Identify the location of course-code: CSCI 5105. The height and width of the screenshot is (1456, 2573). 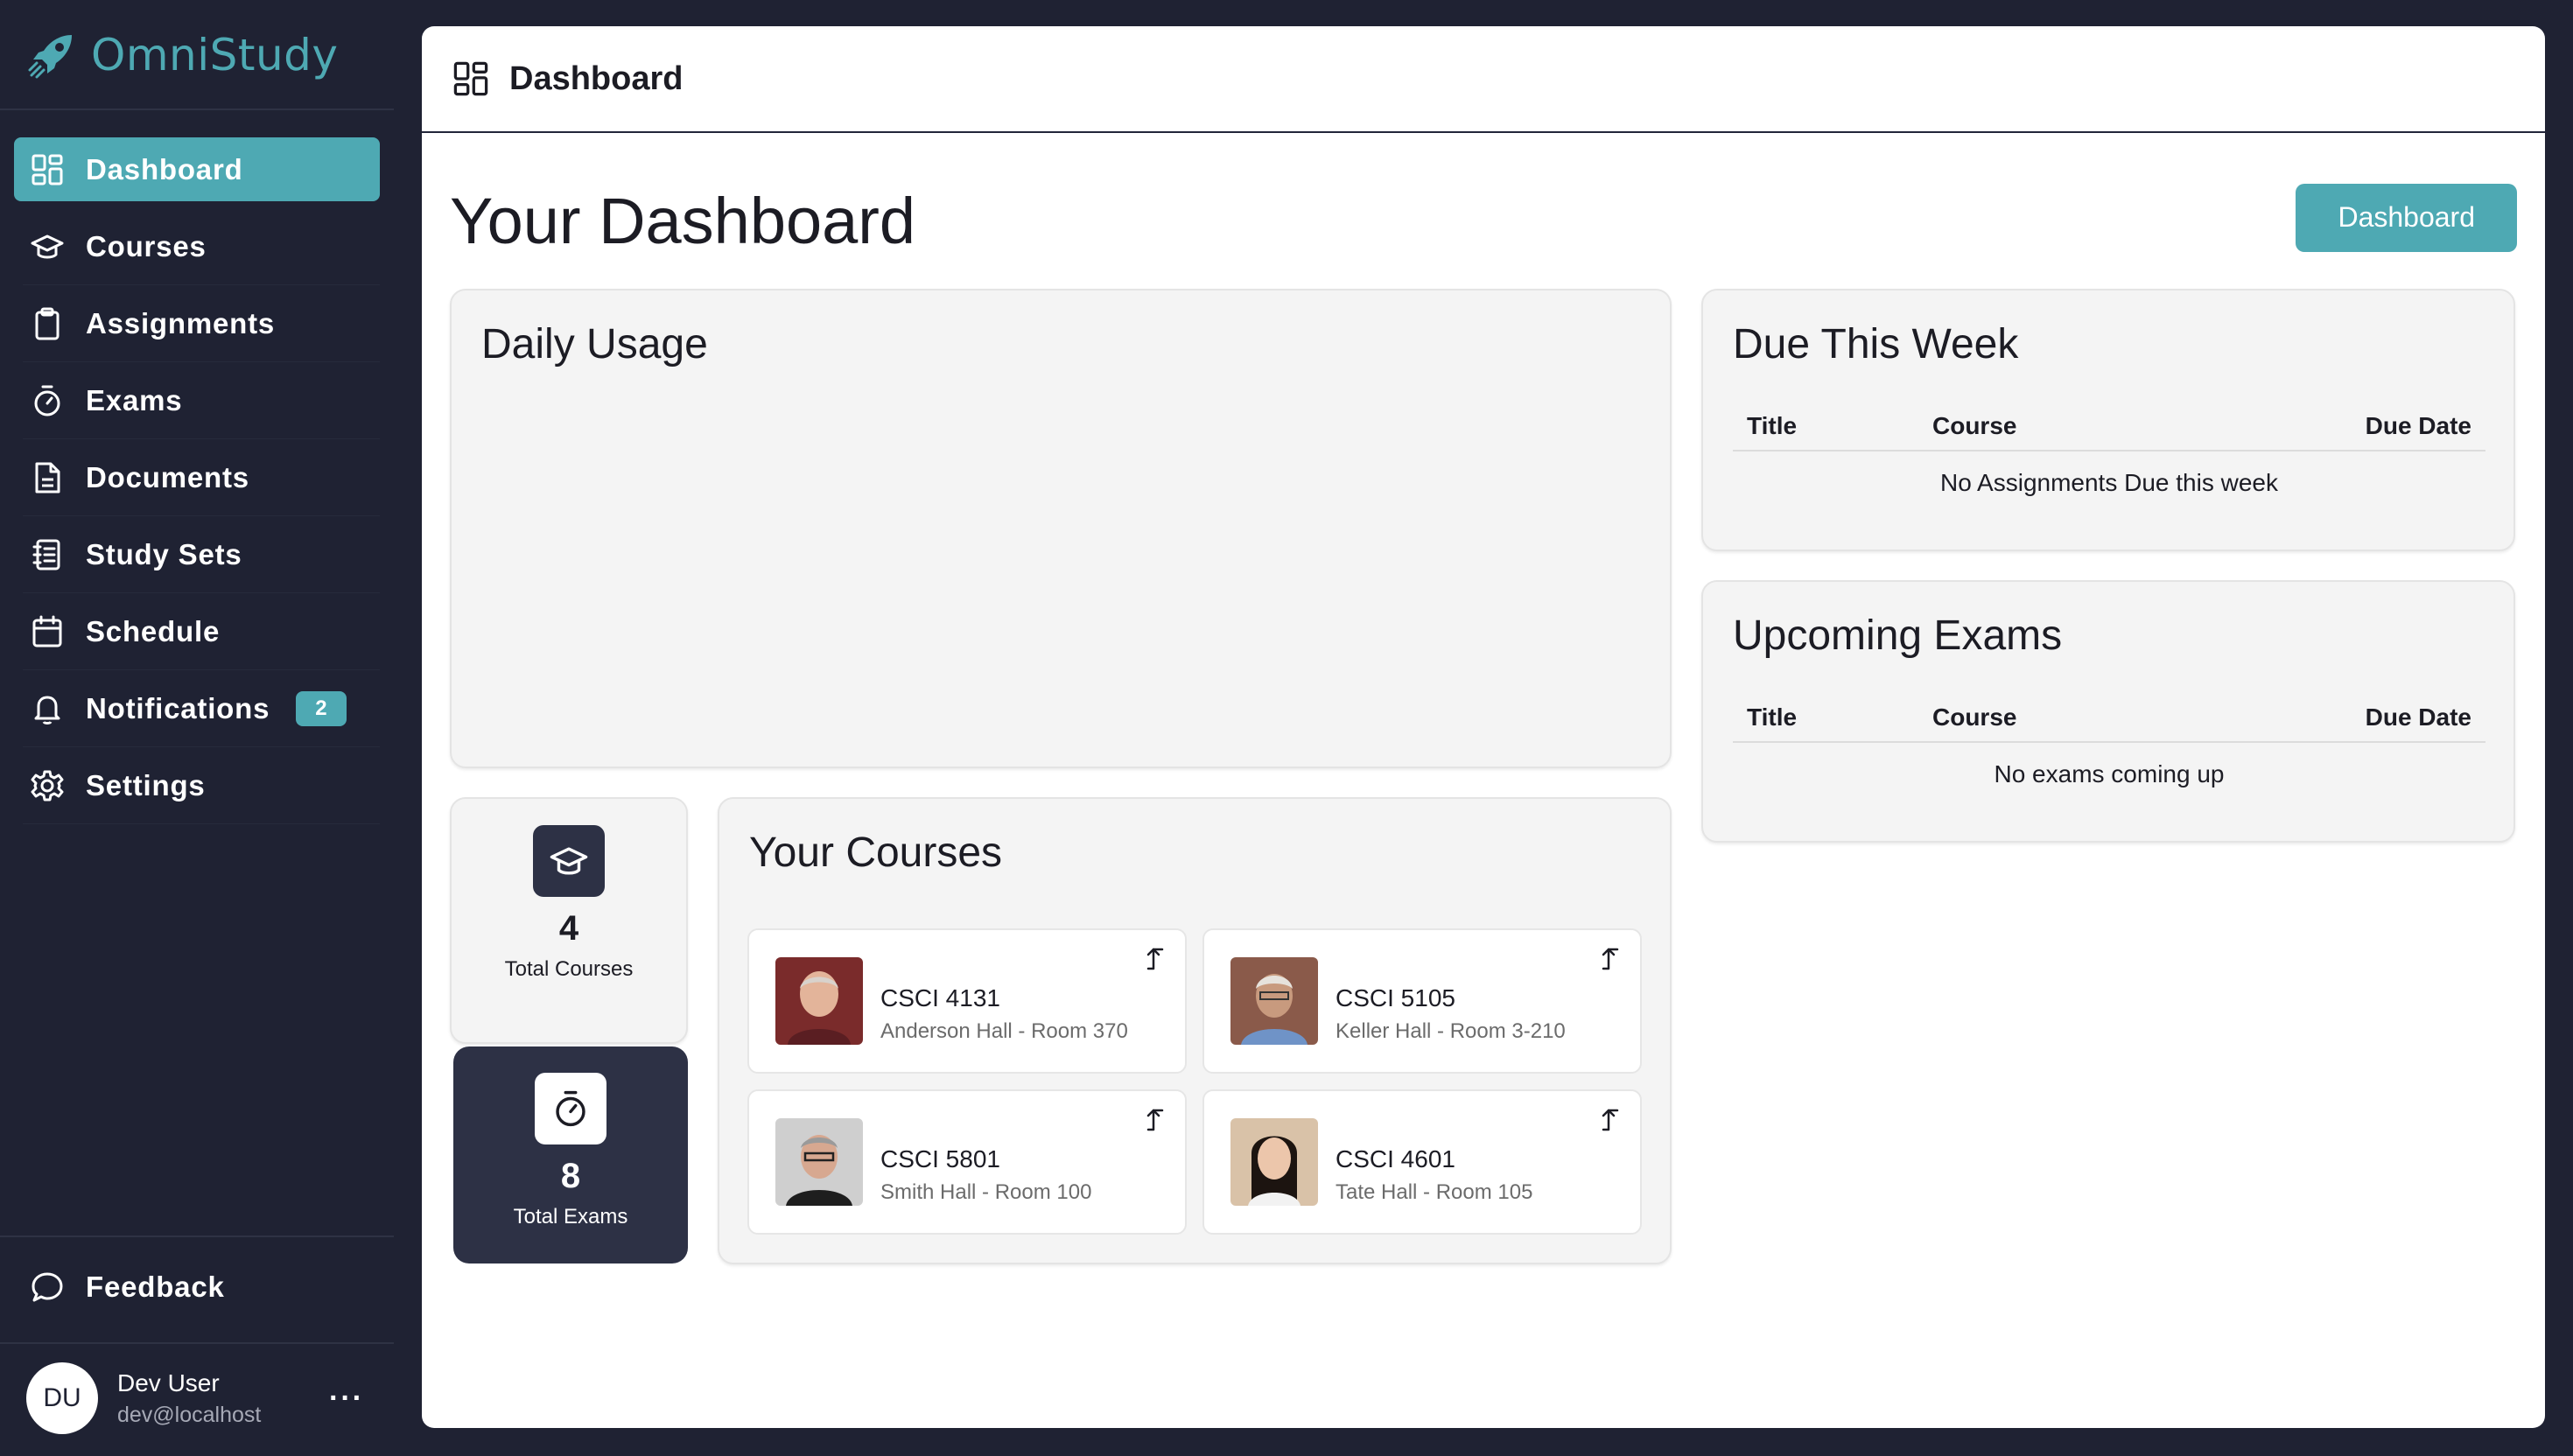
(1395, 998).